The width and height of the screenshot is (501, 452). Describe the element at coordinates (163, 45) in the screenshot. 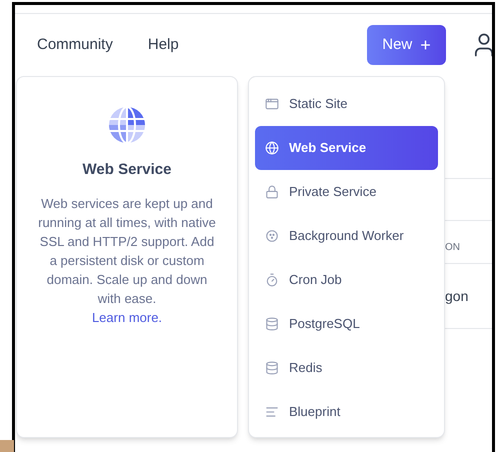

I see `nav-link: Help` at that location.